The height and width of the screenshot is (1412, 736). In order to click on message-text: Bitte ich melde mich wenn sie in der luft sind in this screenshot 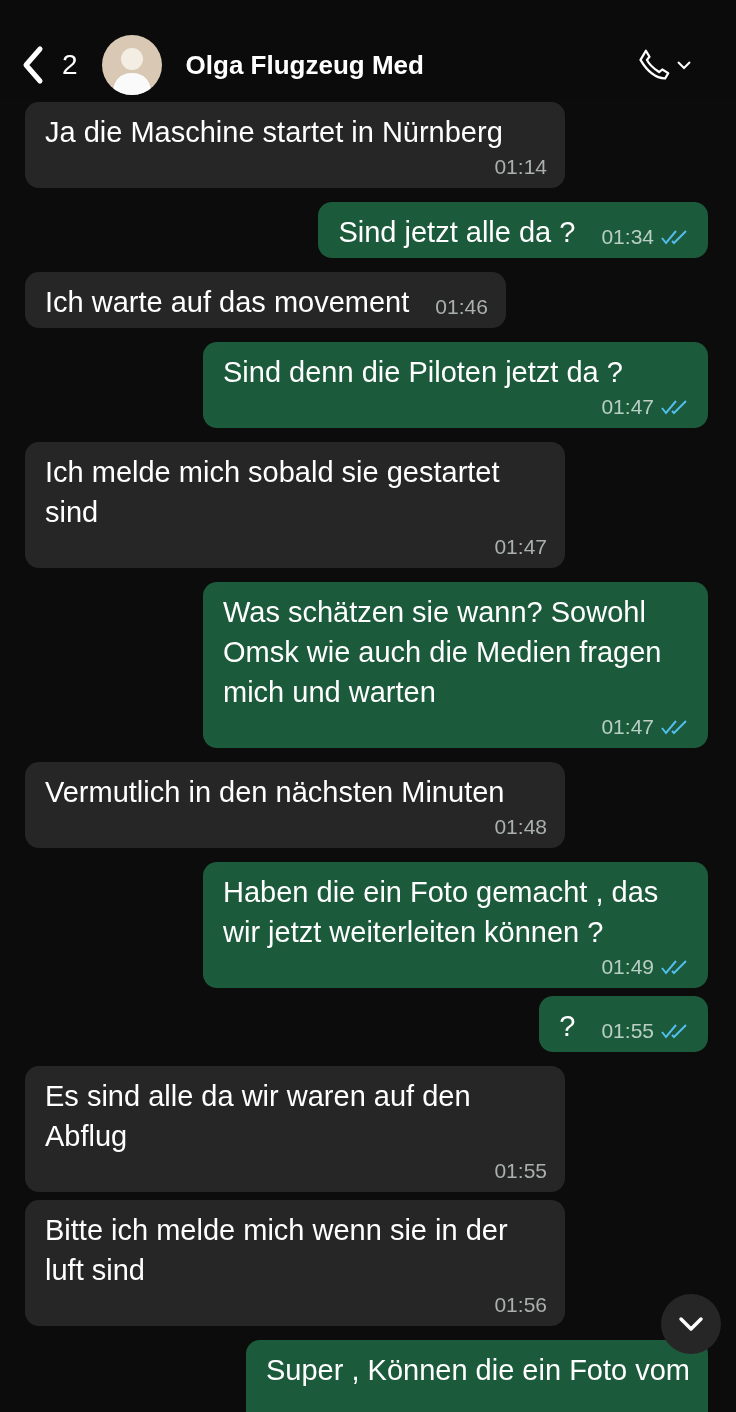, I will do `click(277, 1250)`.